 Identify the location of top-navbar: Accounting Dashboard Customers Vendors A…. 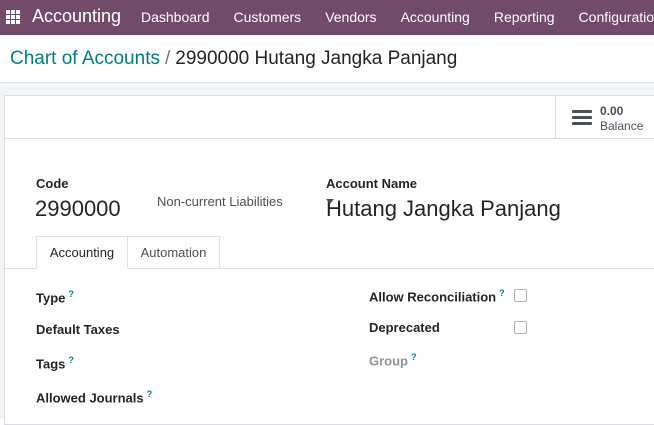
(327, 17).